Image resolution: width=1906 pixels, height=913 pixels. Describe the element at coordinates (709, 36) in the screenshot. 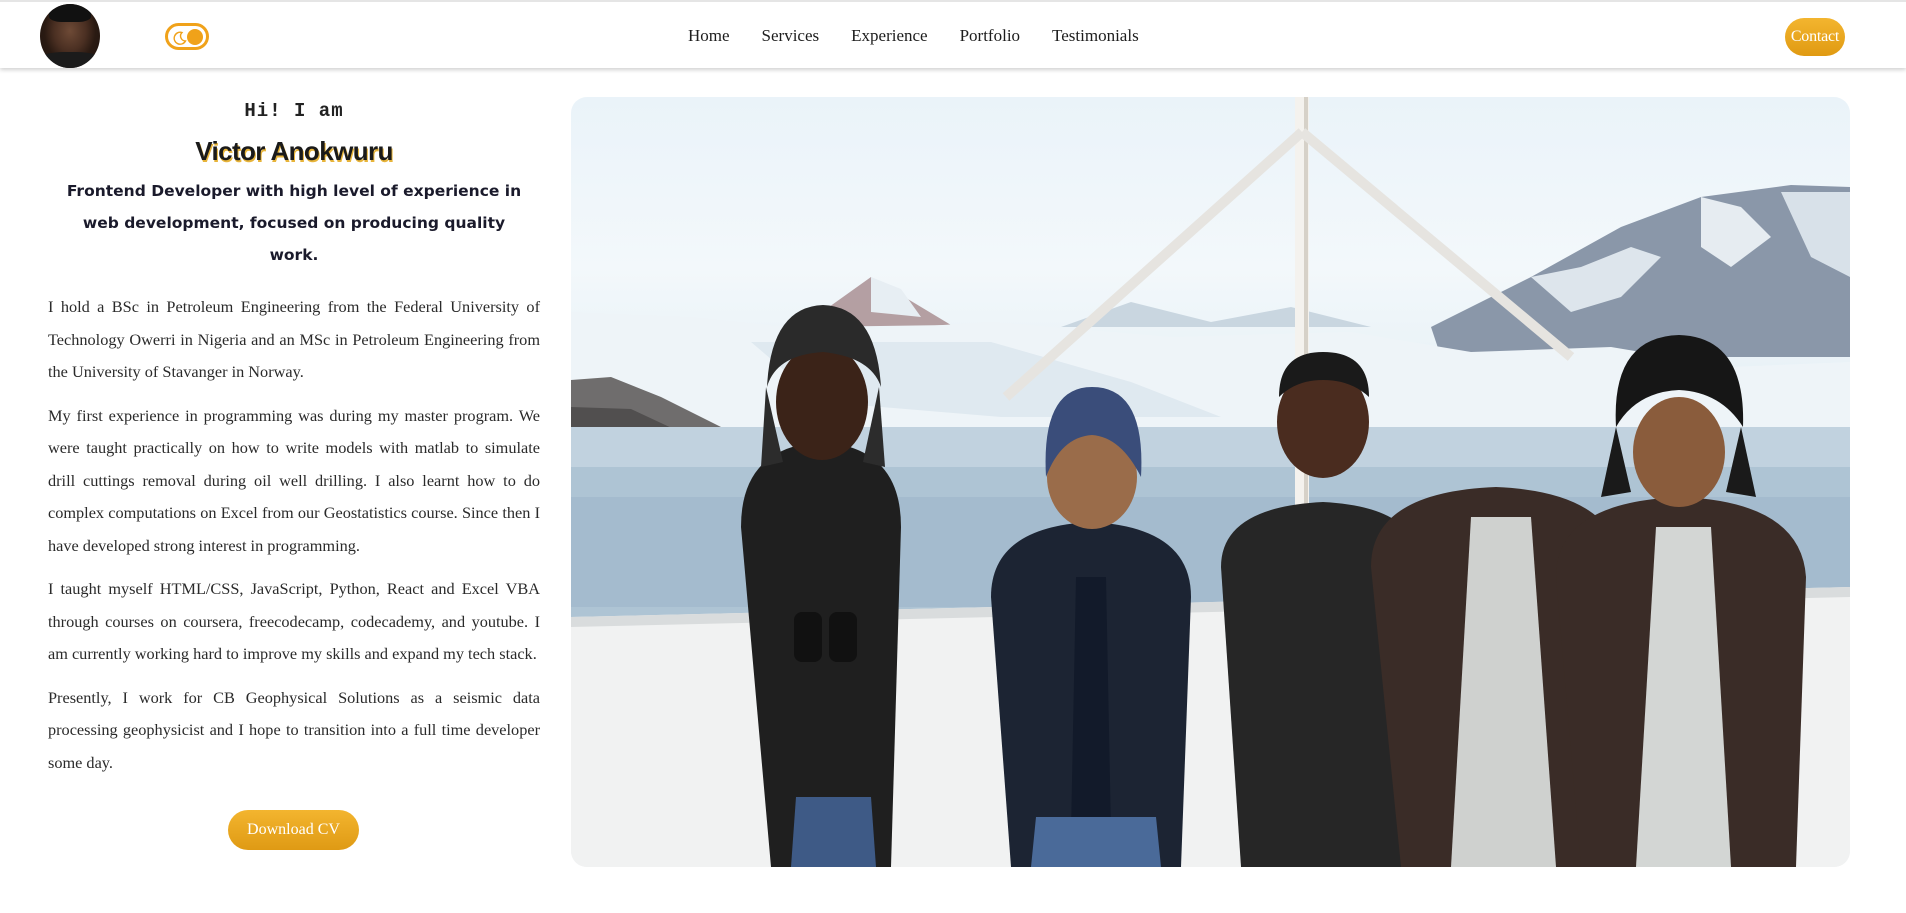

I see `nav-home: Home` at that location.